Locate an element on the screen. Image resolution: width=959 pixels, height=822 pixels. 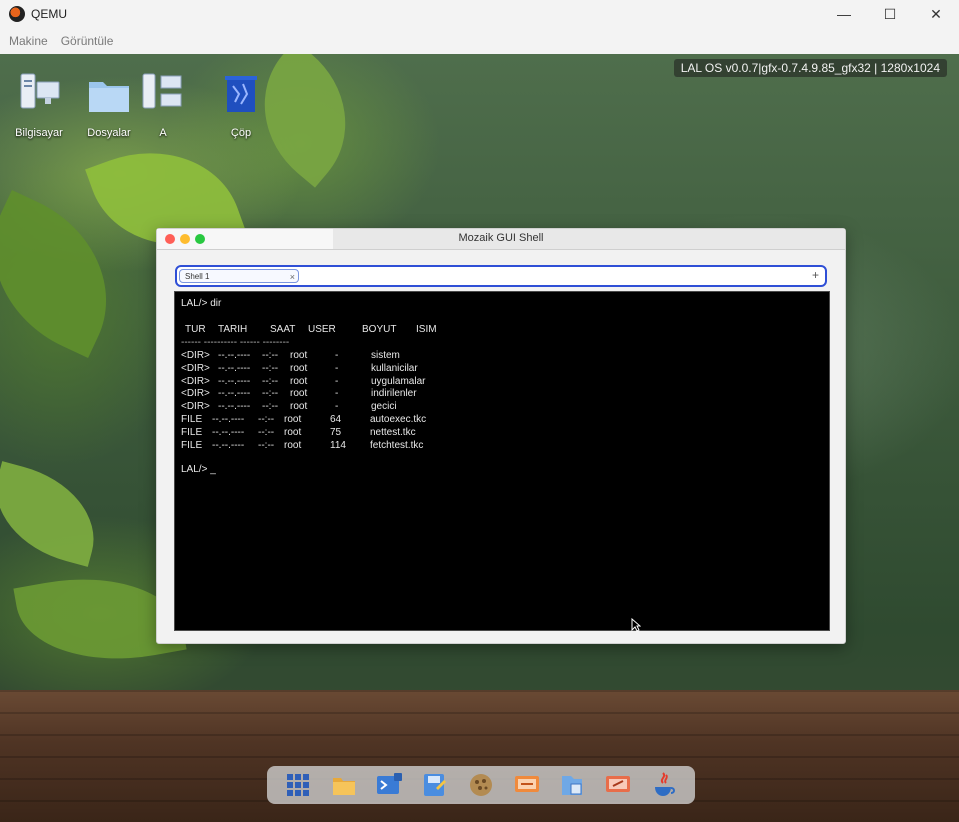
row-isim: nettest.tkc is located at coordinates (393, 432).